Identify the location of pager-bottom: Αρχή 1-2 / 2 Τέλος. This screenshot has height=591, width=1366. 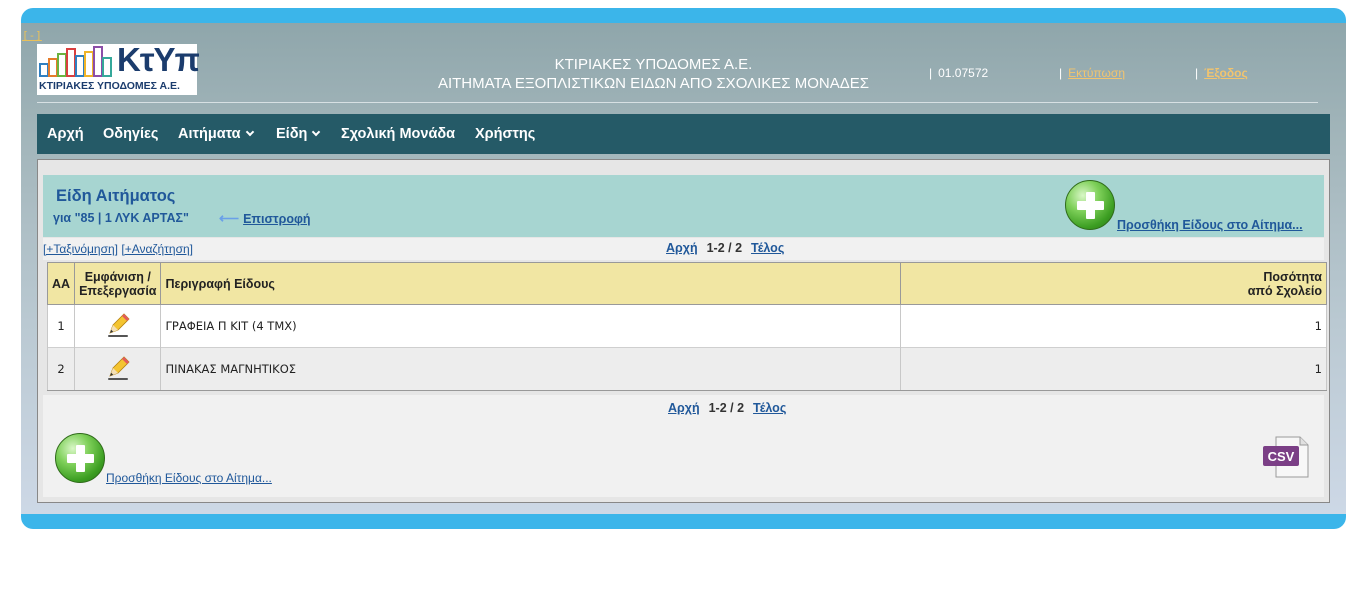
(727, 408).